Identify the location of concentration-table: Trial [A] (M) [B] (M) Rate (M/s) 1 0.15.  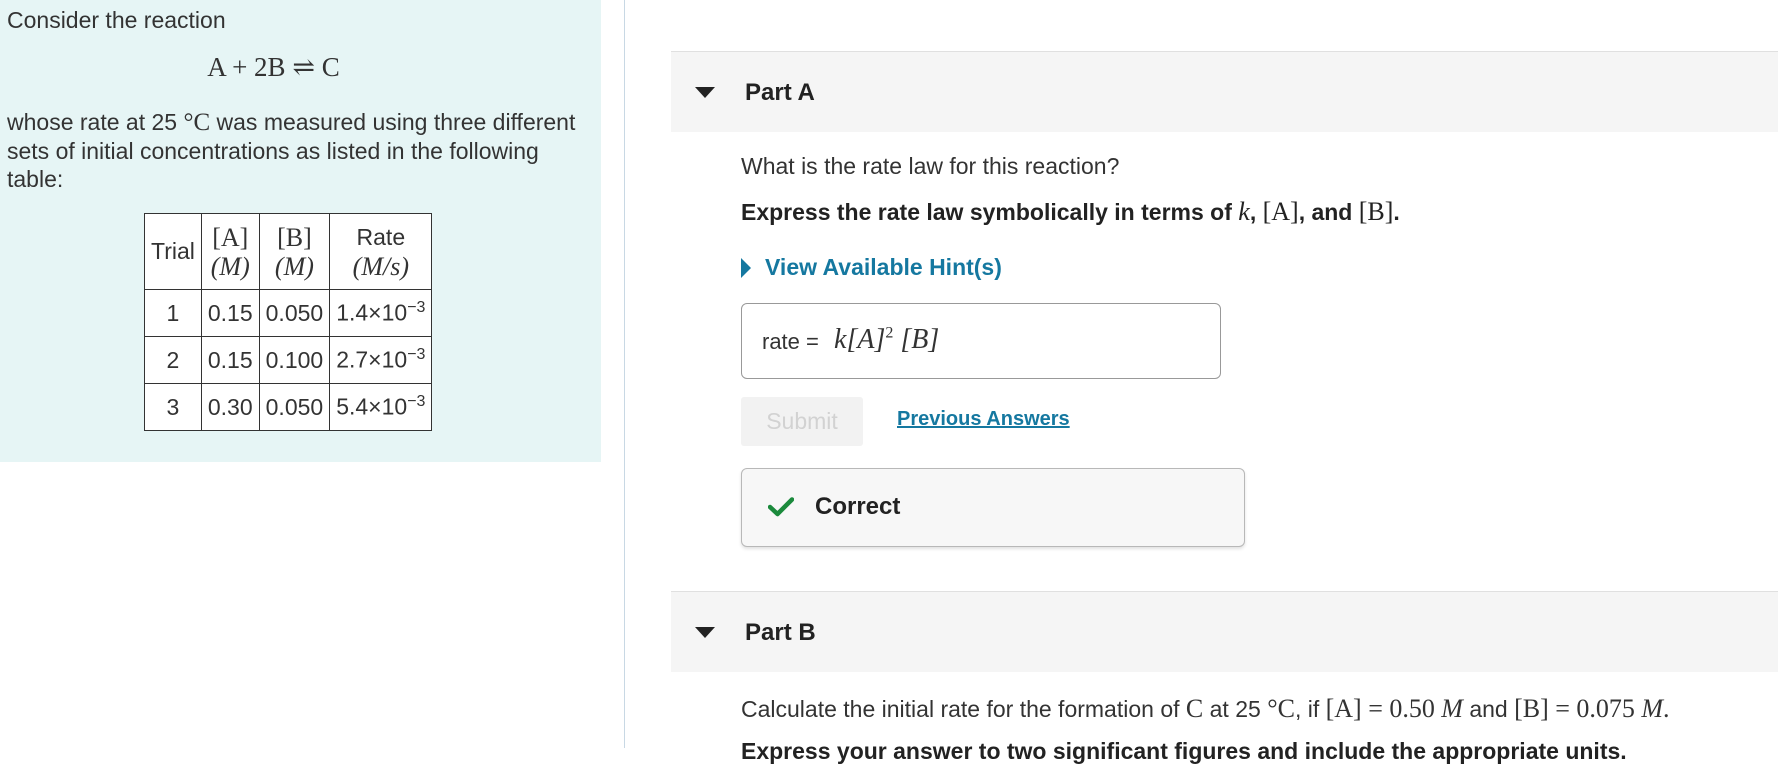
(288, 322).